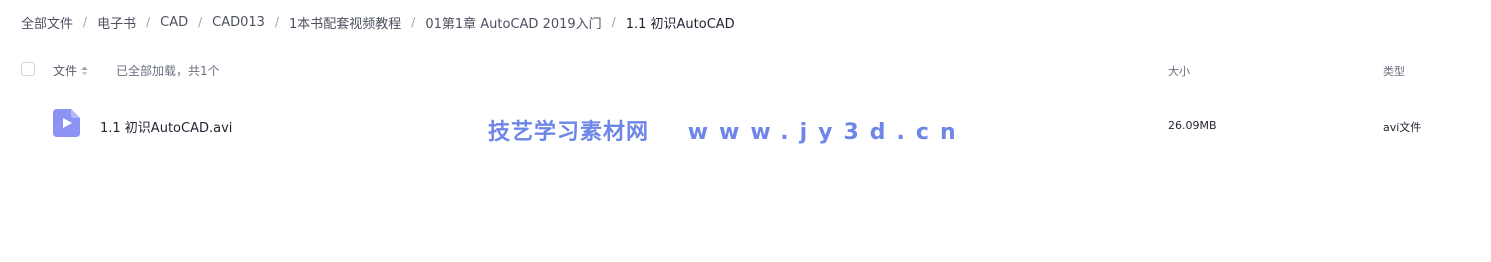  Describe the element at coordinates (513, 22) in the screenshot. I see `breadcrumb-item-chapter-1: 01第1章 AutoCAD 2019入门` at that location.